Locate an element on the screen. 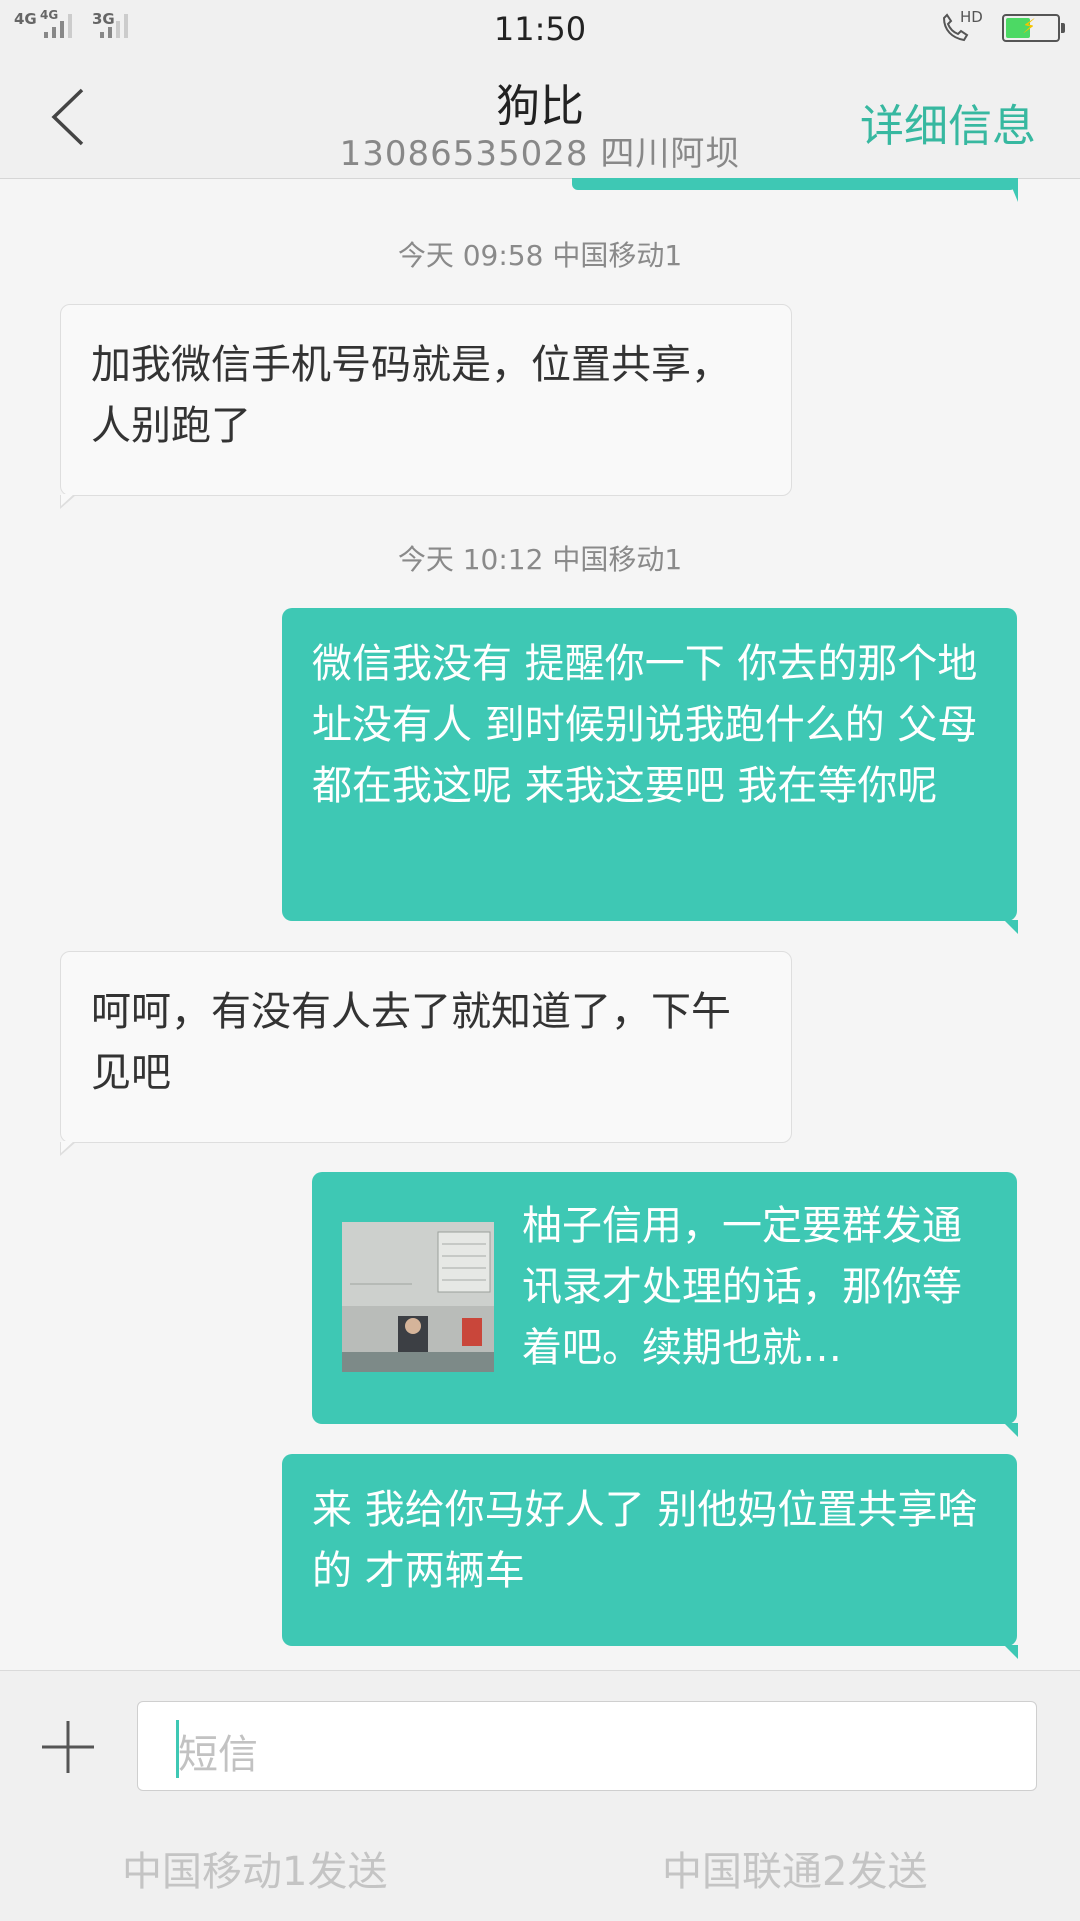 This screenshot has height=1921, width=1080. message-input-placeholder: 短信 is located at coordinates (218, 1755).